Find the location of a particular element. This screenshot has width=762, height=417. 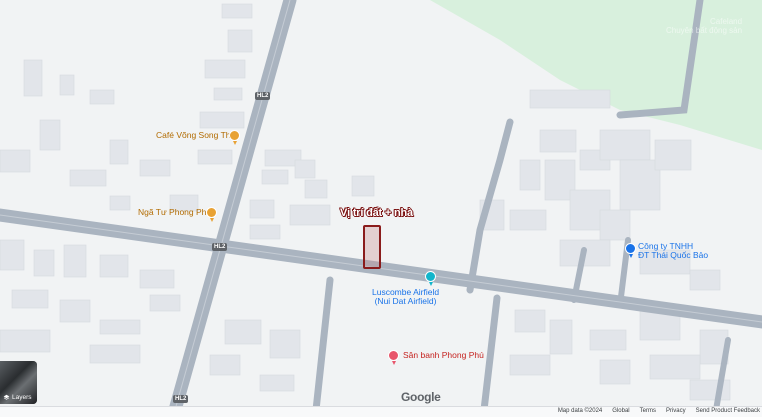

send-feedback-link: Send Product Feedback is located at coordinates (728, 411).